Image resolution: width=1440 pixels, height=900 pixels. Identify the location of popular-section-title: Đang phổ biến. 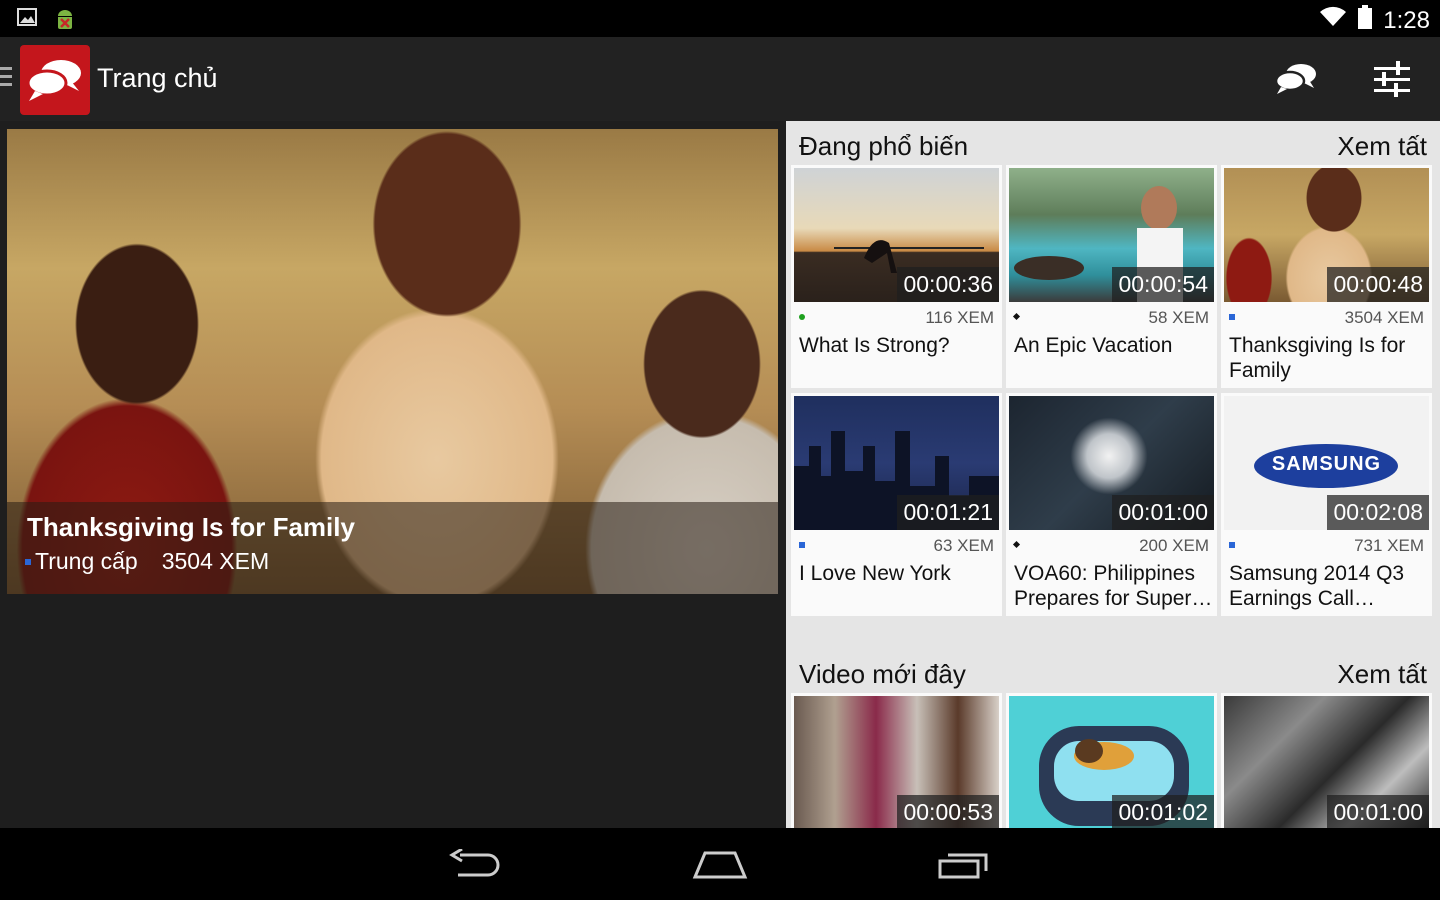
(884, 146).